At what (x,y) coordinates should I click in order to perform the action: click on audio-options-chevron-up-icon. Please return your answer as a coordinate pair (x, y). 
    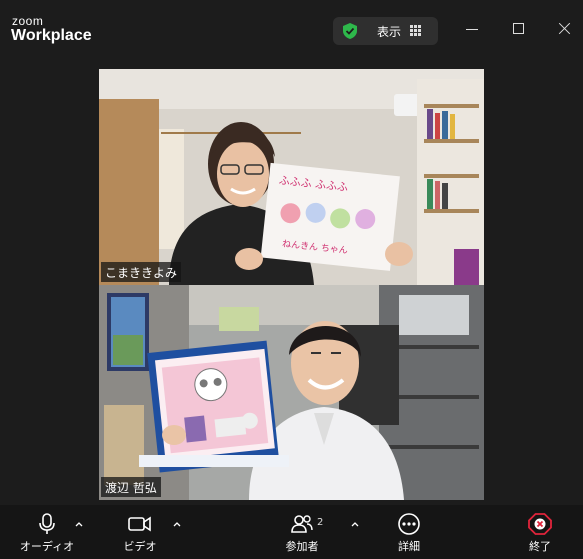
    Looking at the image, I should click on (79, 524).